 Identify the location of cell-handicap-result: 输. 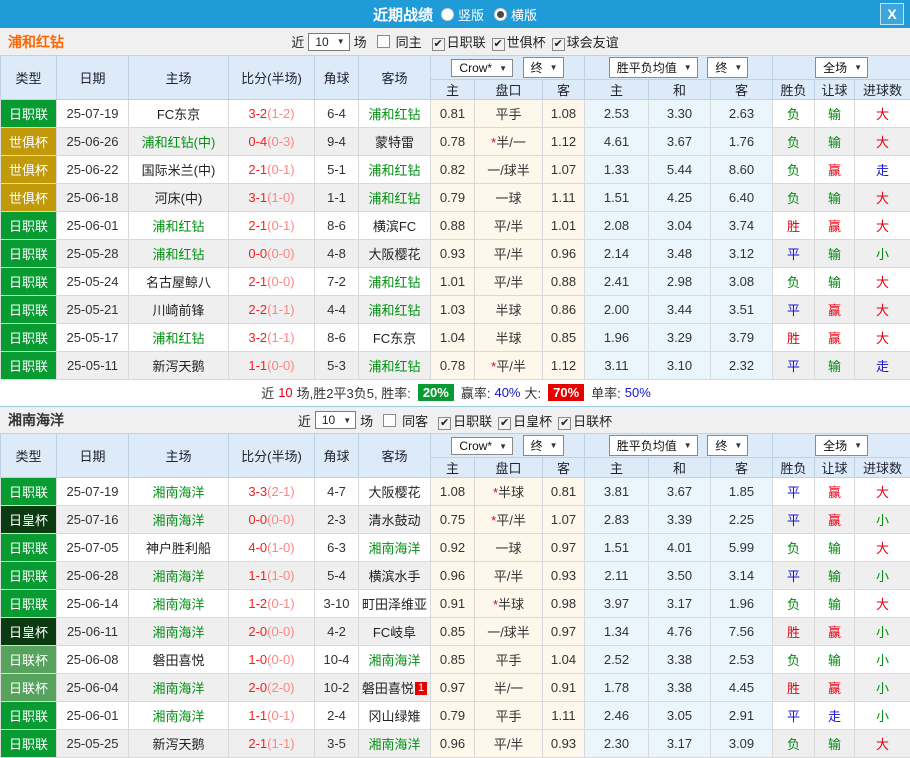
(835, 254).